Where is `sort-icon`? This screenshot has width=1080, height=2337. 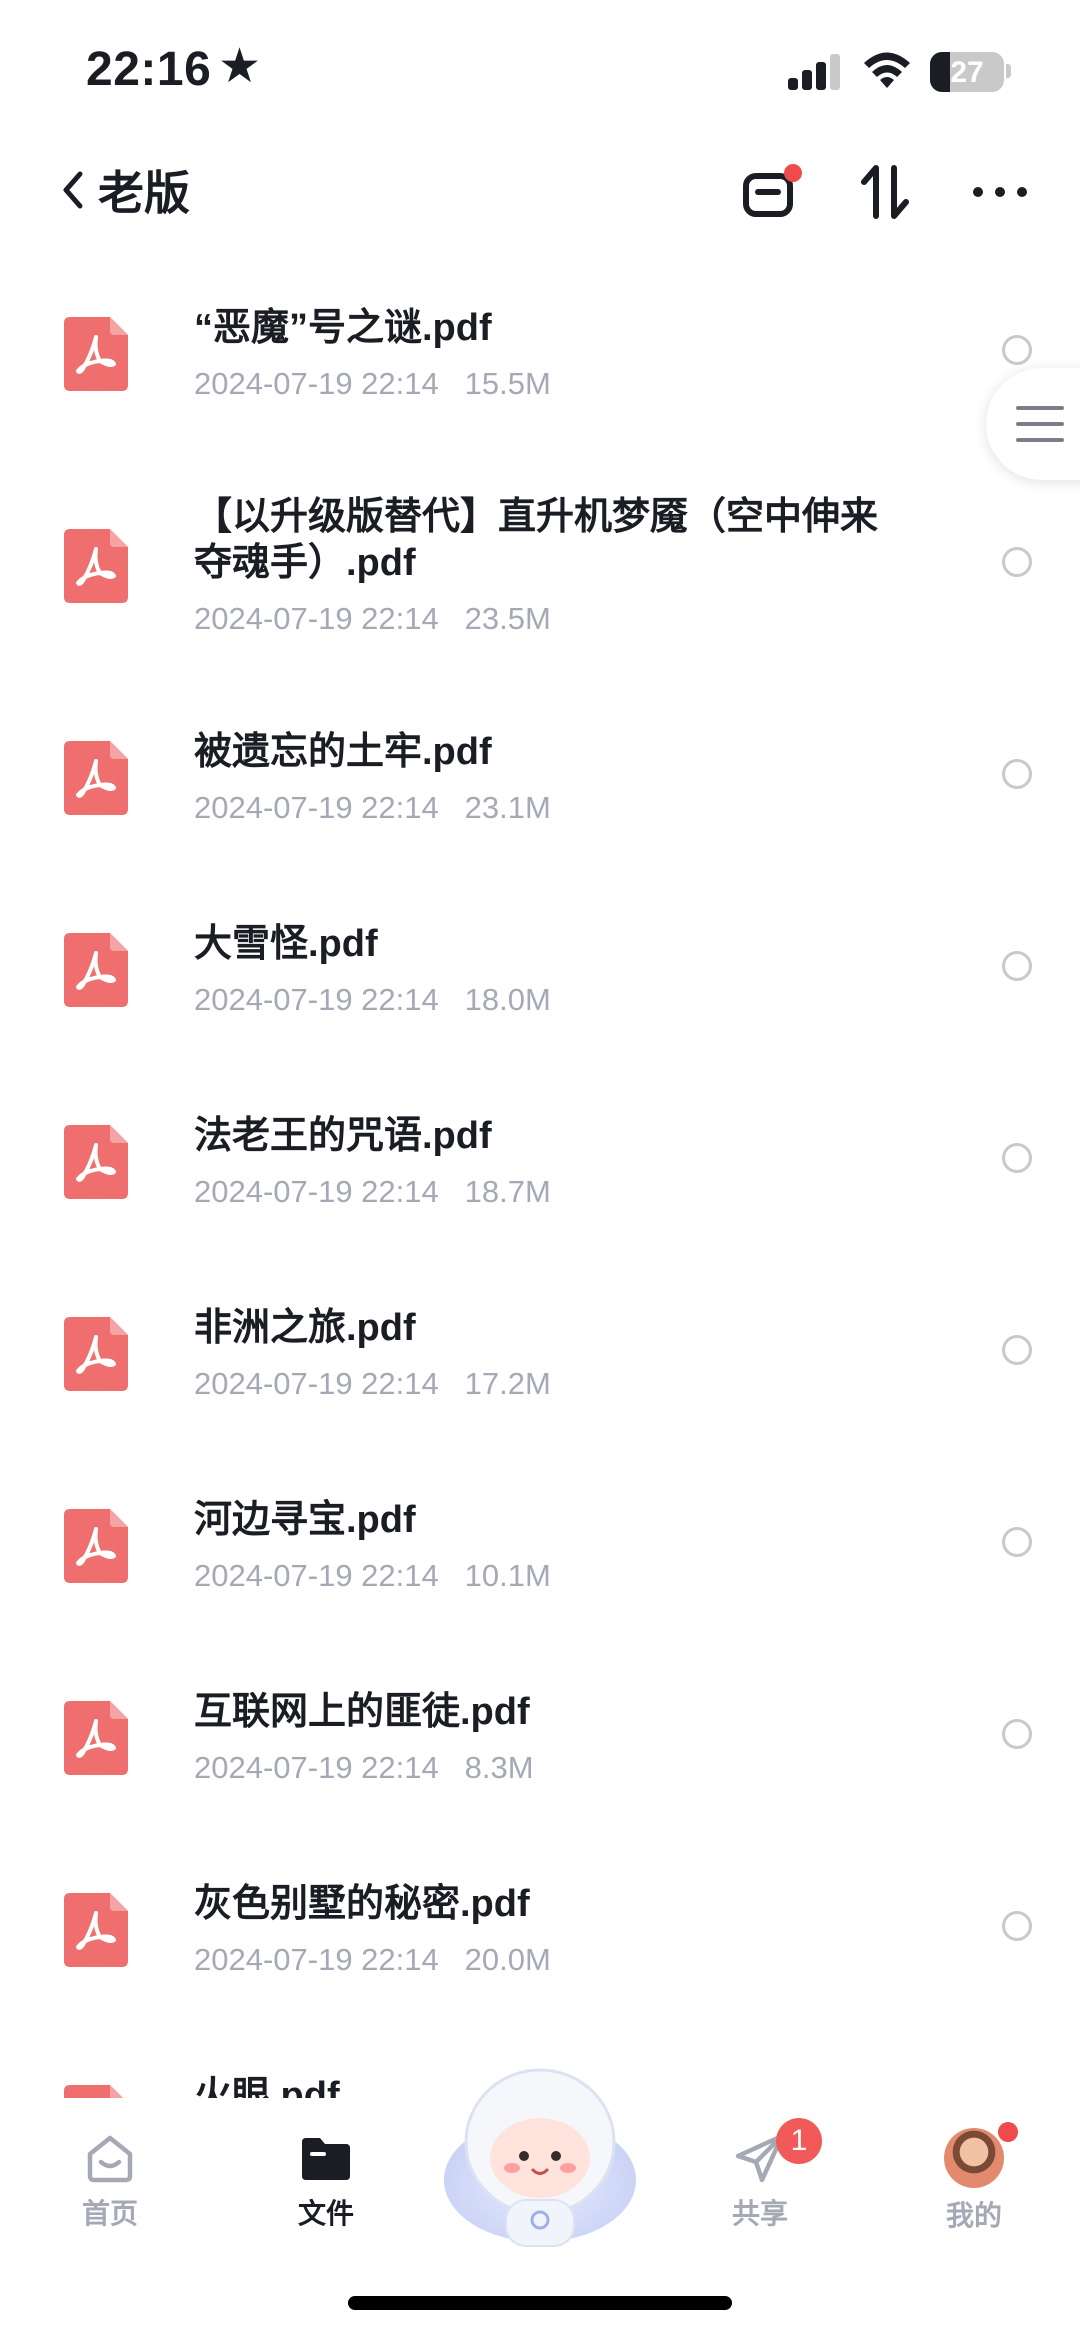
sort-icon is located at coordinates (885, 192).